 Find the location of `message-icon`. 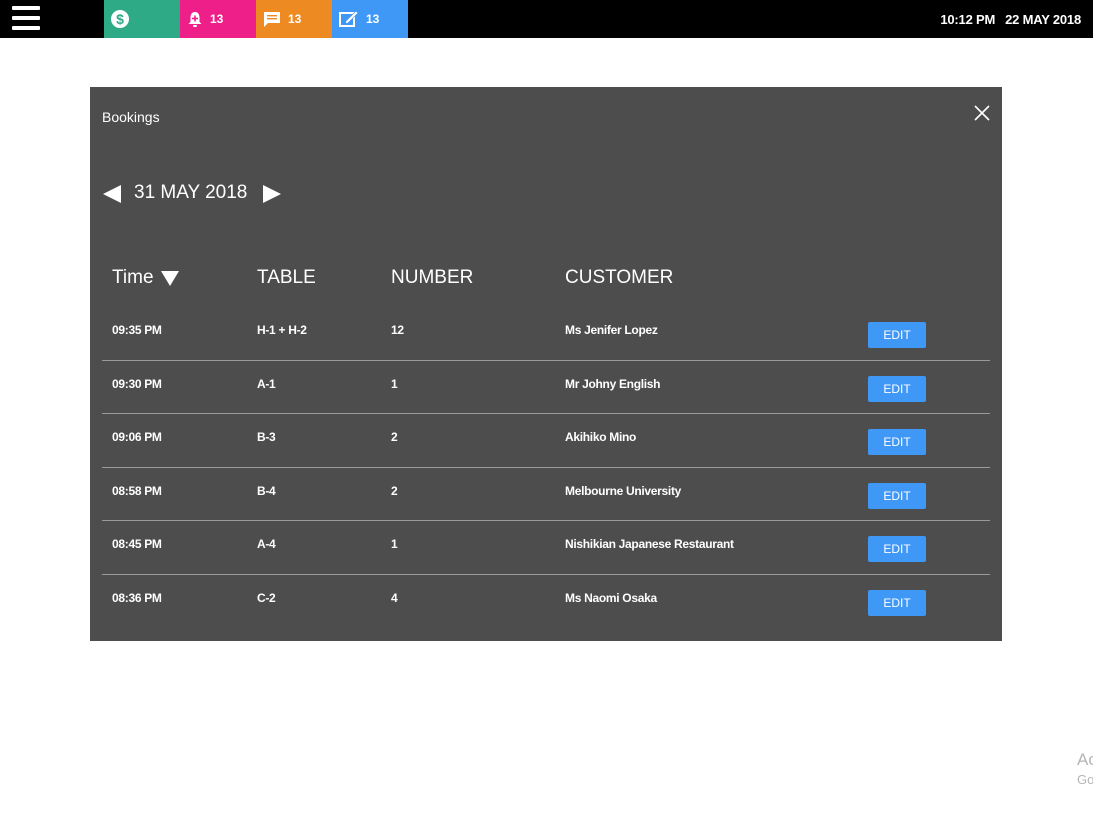

message-icon is located at coordinates (272, 19).